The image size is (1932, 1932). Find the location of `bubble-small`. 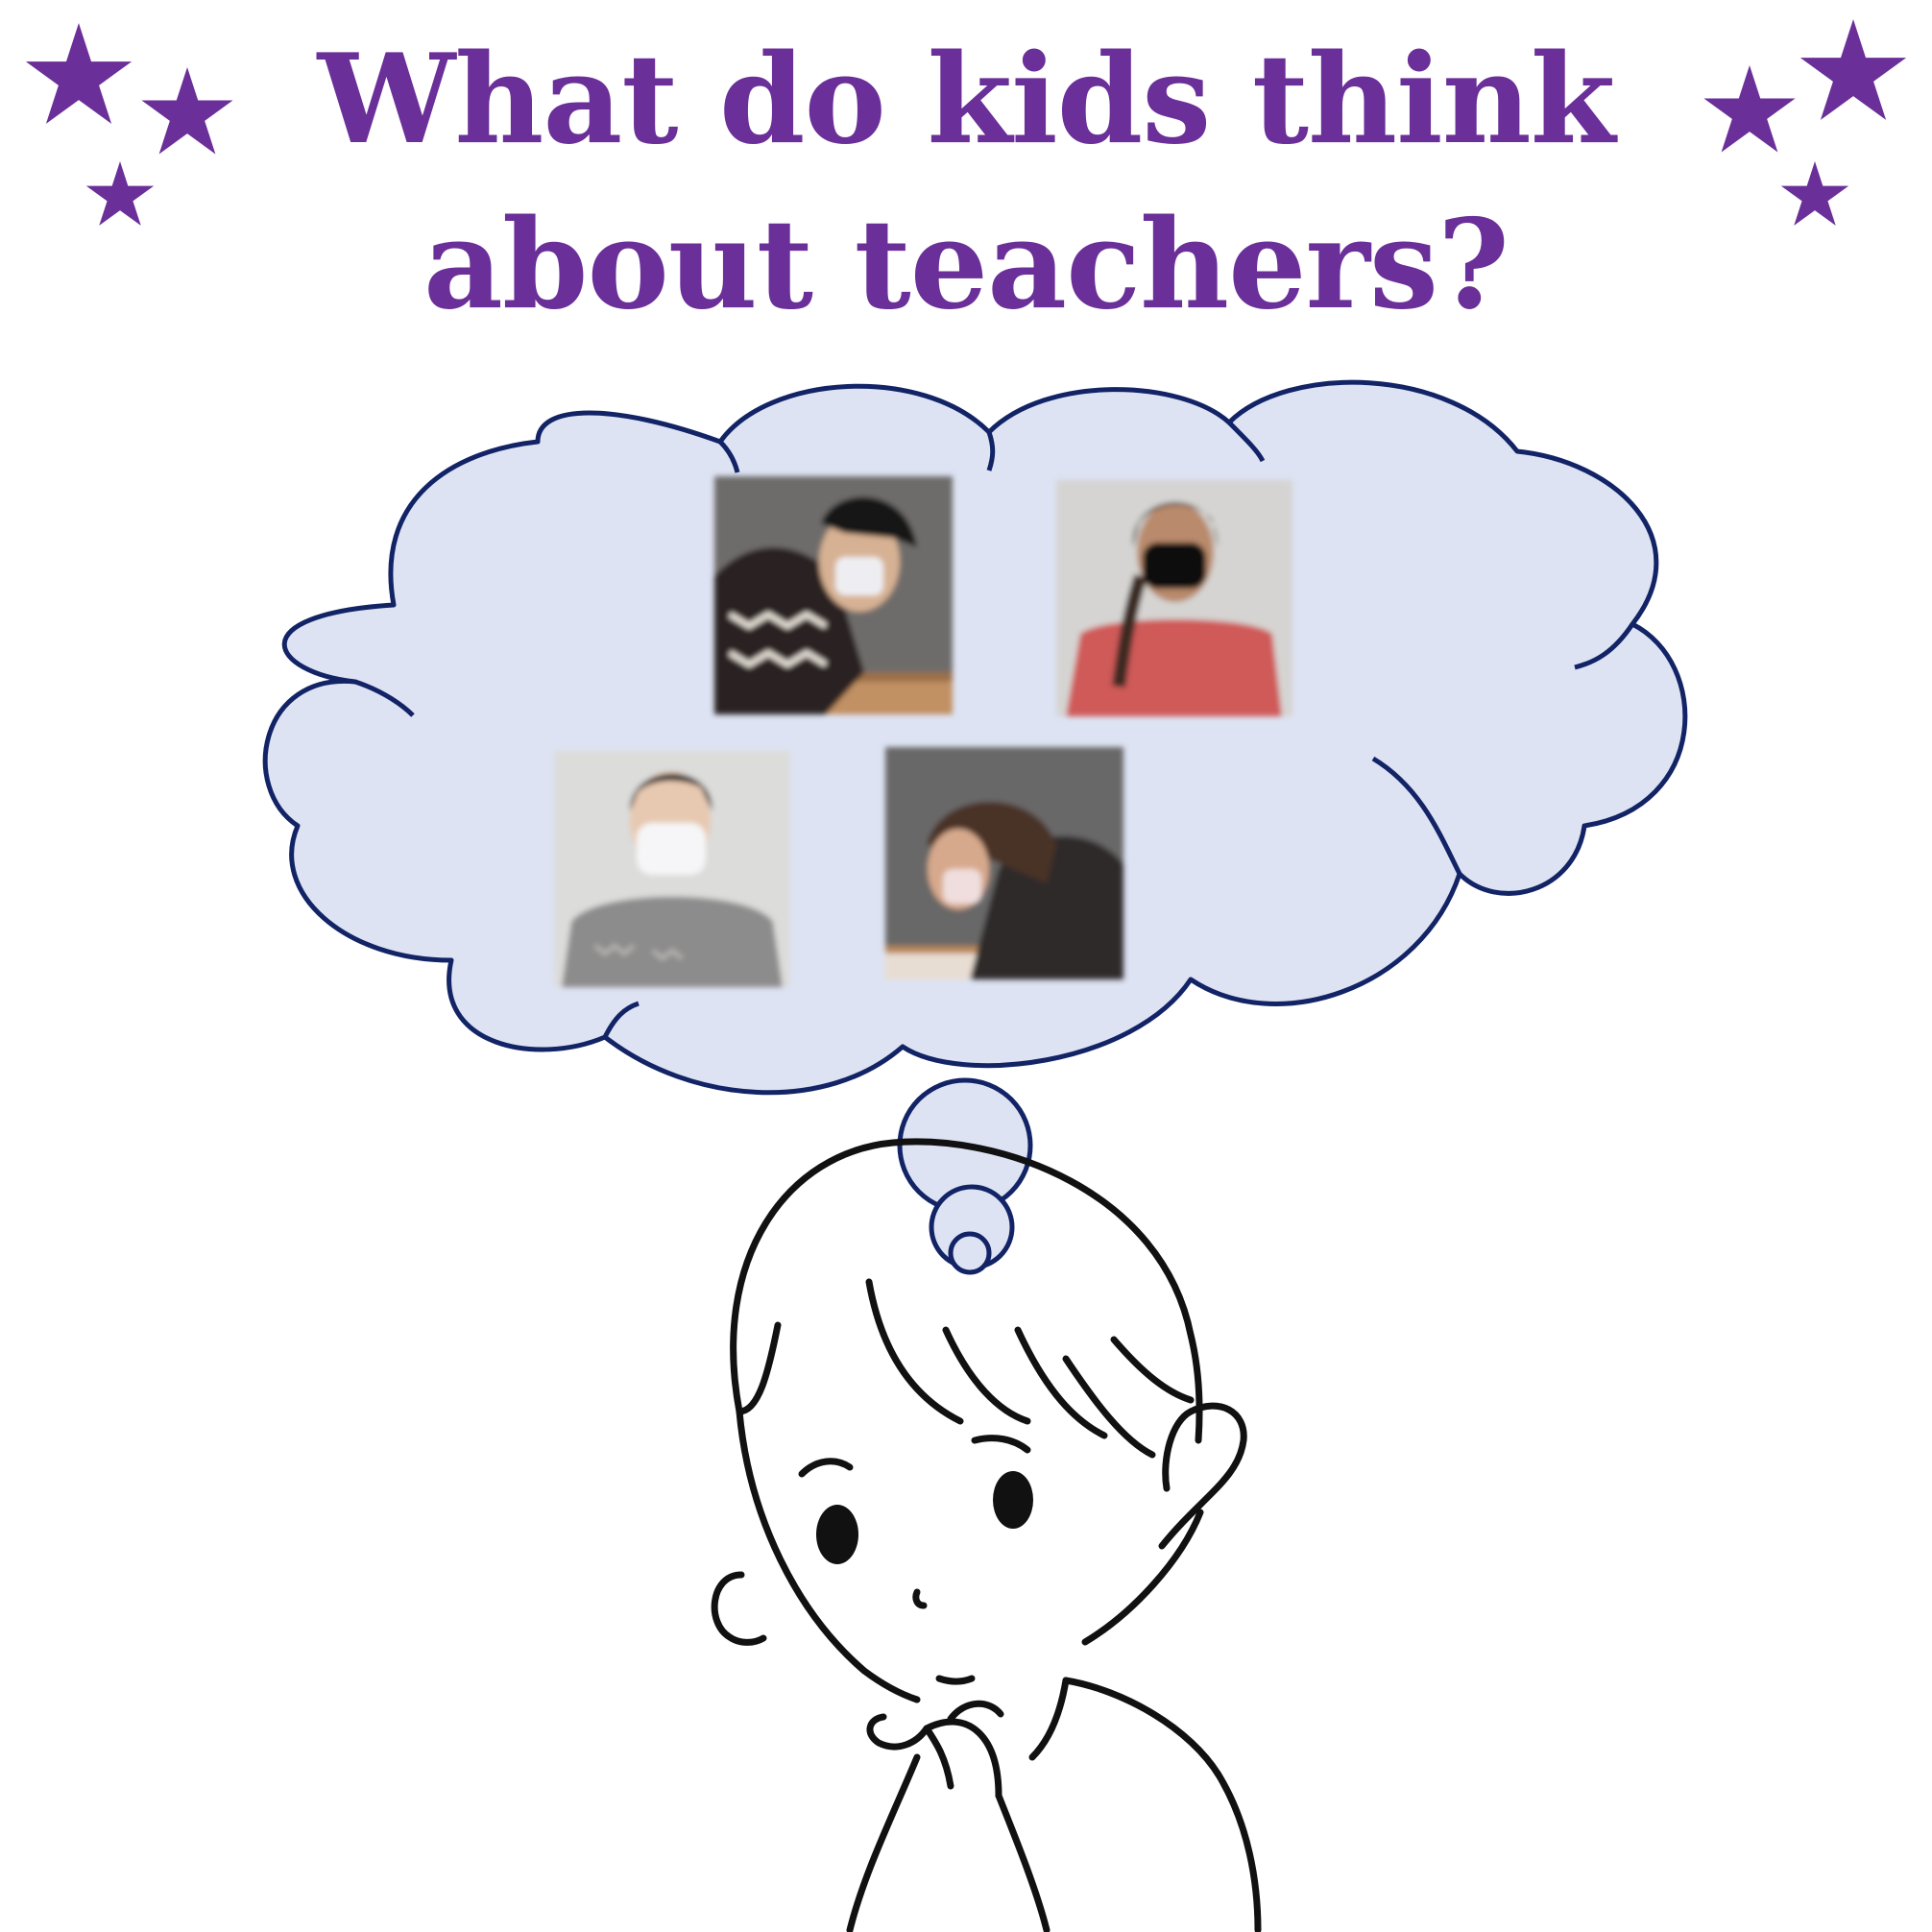

bubble-small is located at coordinates (970, 1253).